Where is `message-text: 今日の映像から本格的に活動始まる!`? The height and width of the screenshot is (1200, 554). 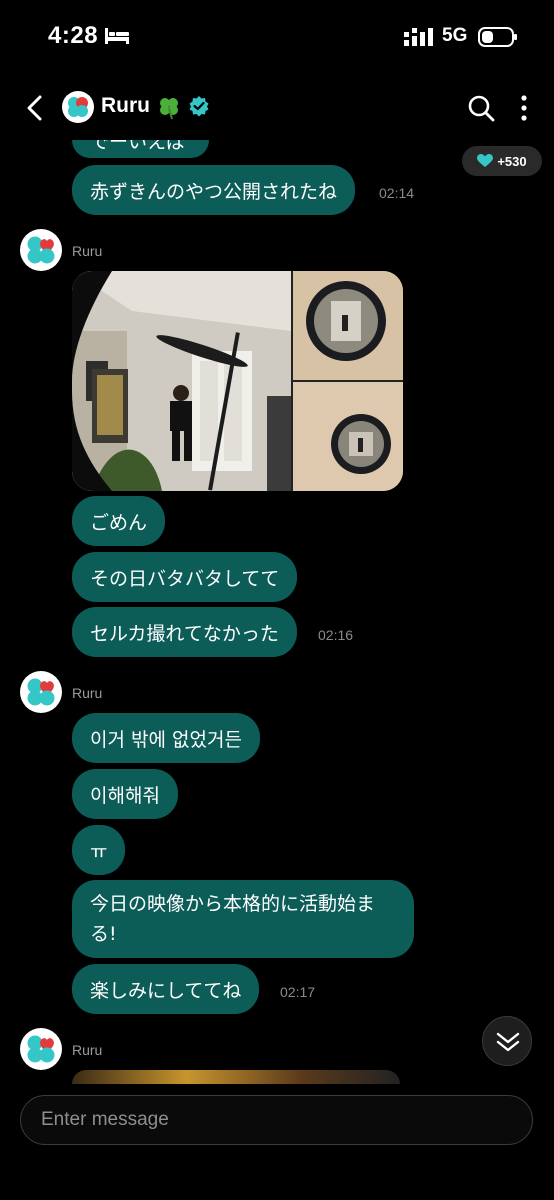
message-text: 今日の映像から本格的に活動始まる! is located at coordinates (233, 919).